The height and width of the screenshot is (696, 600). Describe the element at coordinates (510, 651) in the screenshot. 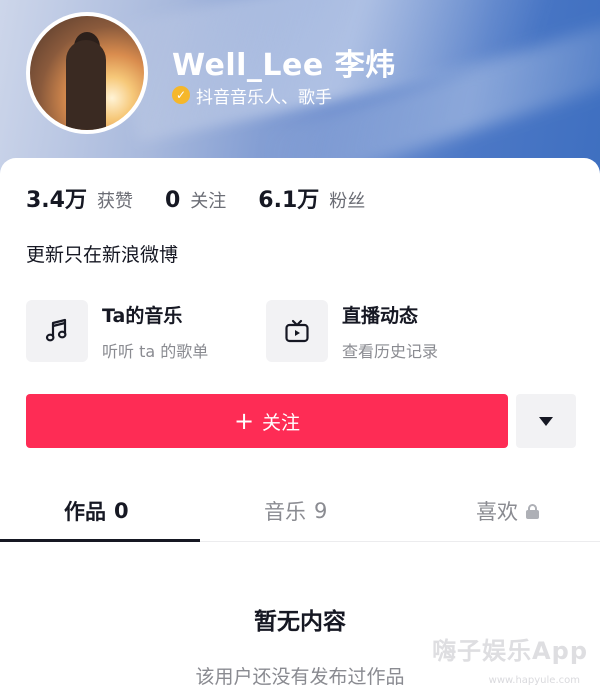

I see `watermark-logo: 嗨子娱乐App` at that location.